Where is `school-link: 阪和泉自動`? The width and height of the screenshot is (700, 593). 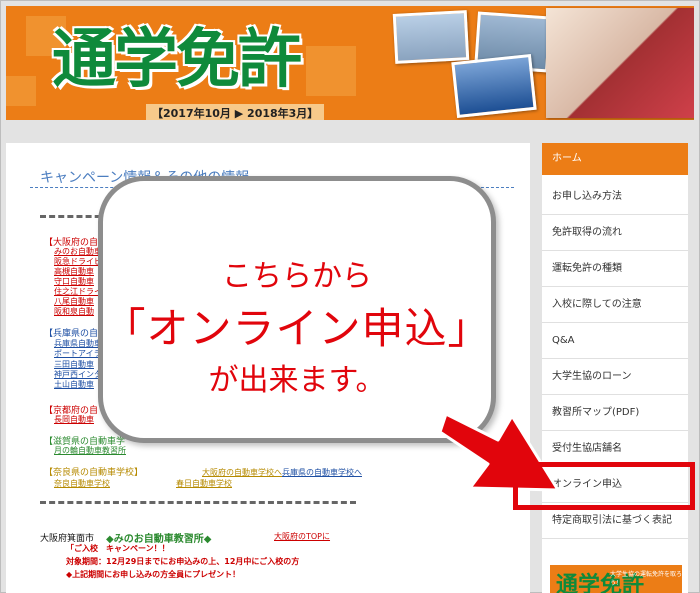 school-link: 阪和泉自動 is located at coordinates (74, 311).